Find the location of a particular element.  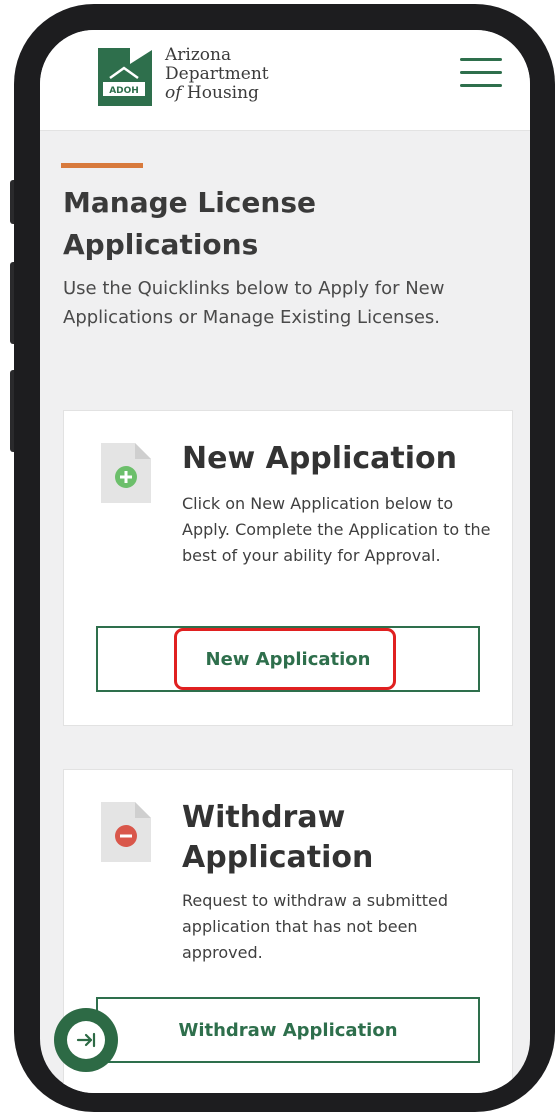

adoh-logo-icon: ADOH is located at coordinates (125, 77).